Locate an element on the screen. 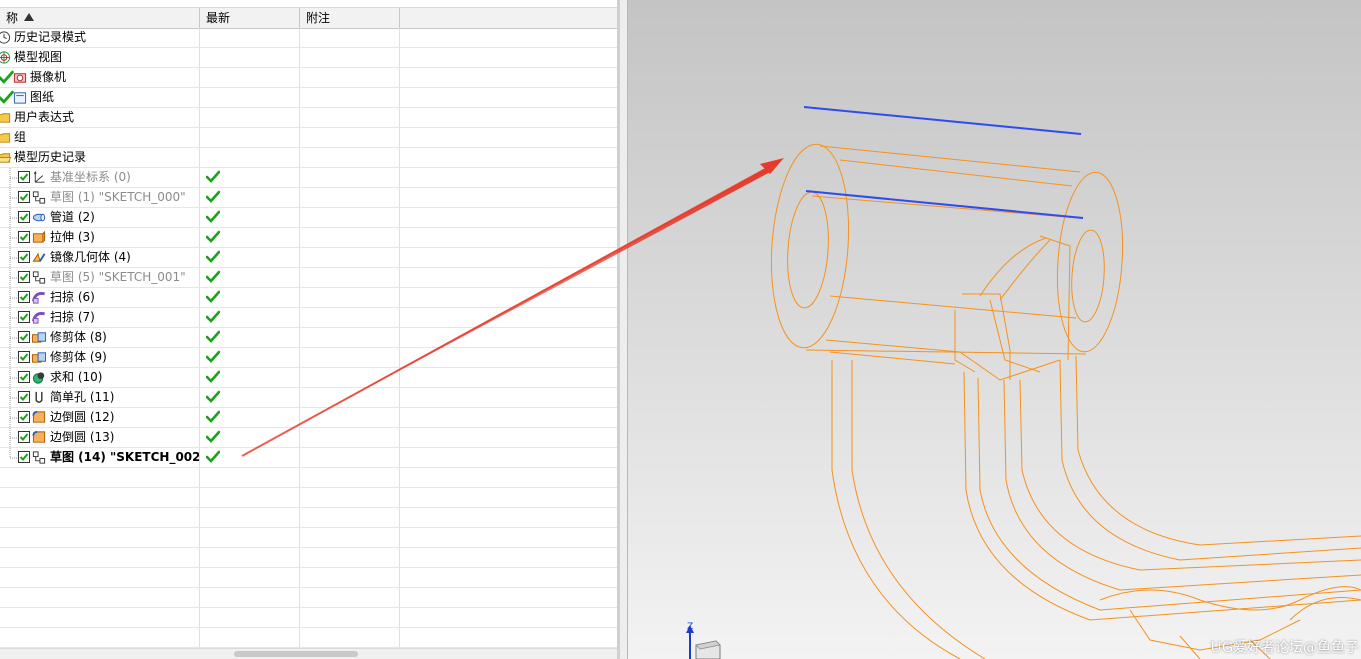 This screenshot has width=1361, height=659. navigator-item: 摄像机 is located at coordinates (308, 78).